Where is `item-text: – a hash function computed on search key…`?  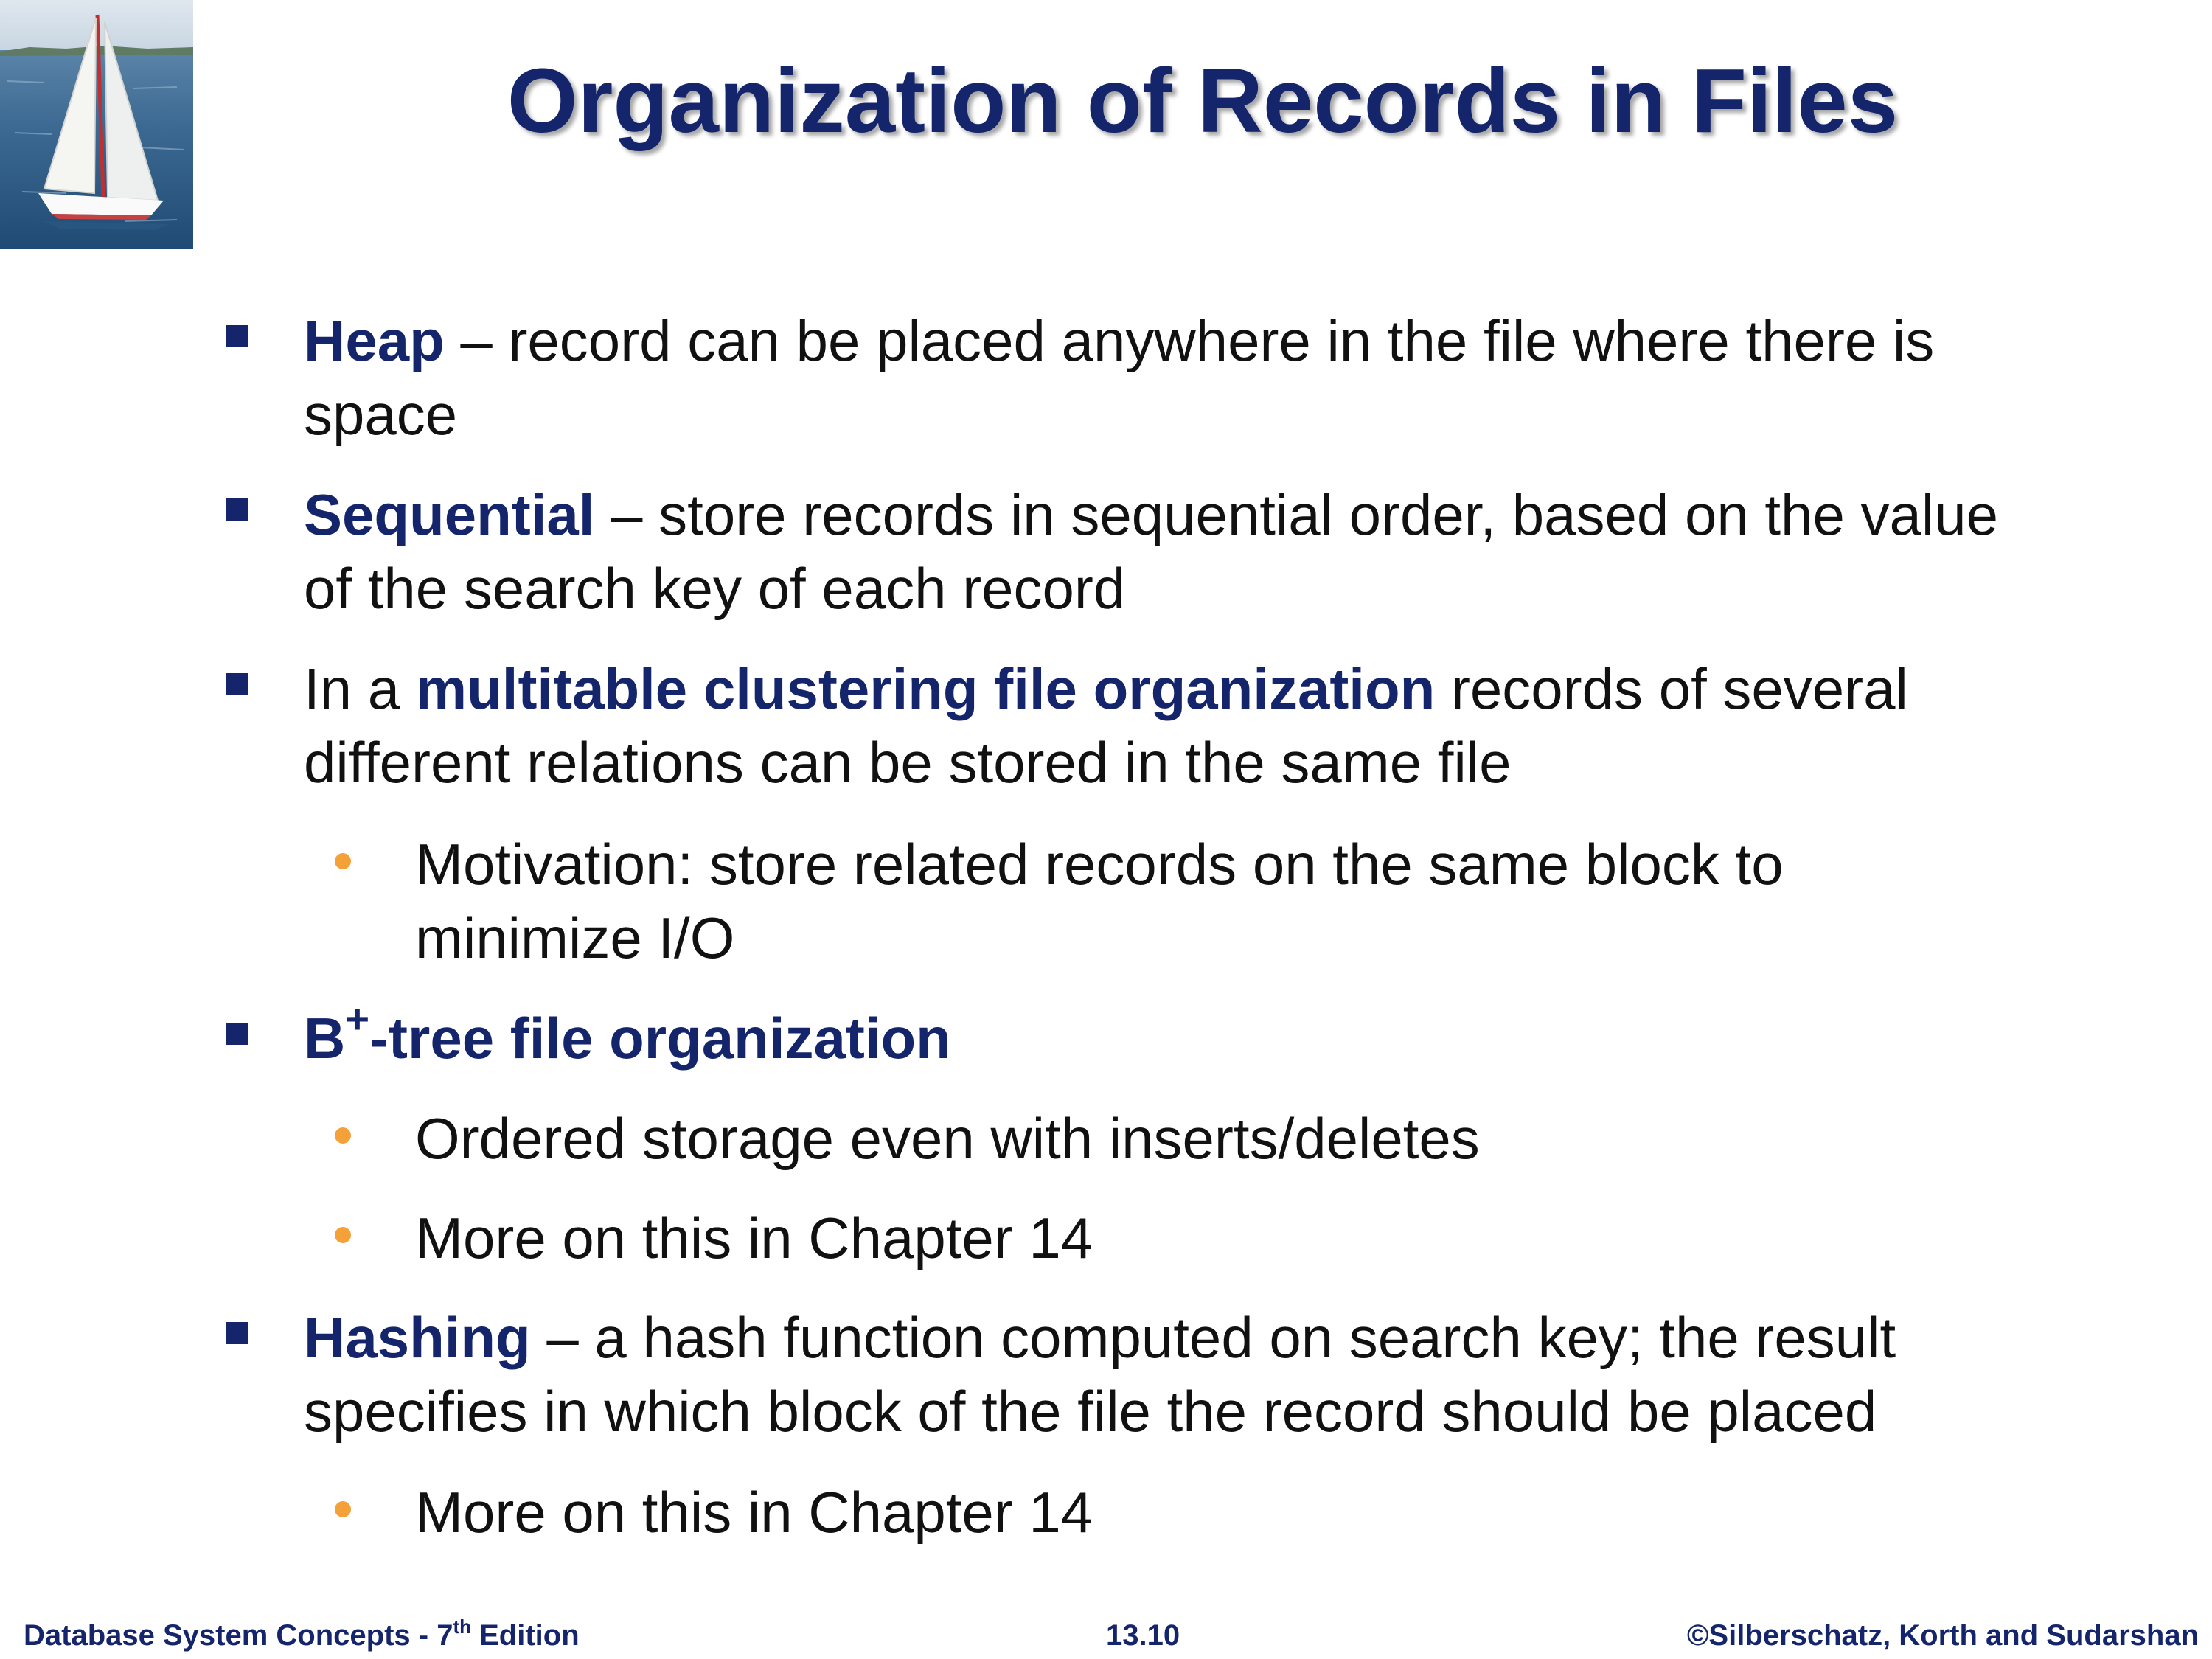 item-text: – a hash function computed on search key… is located at coordinates (1213, 1337).